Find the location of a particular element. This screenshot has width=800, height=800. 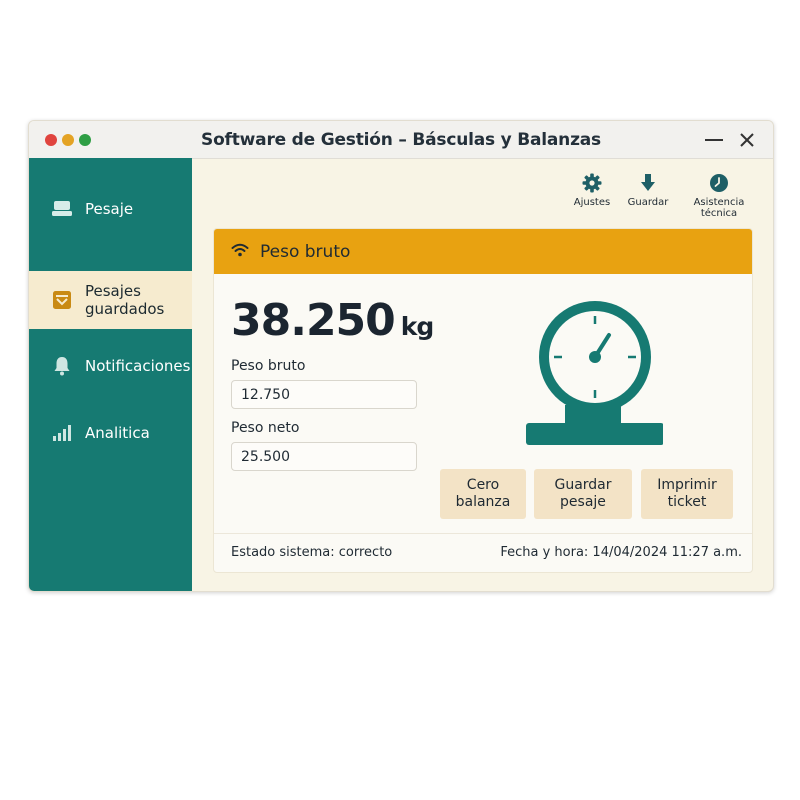

settings-label: Ajustes is located at coordinates (592, 202).